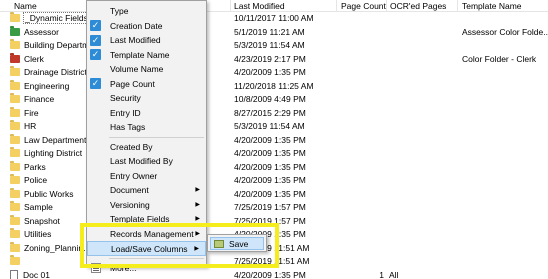 This screenshot has width=548, height=279. I want to click on menu-item-last-modified-by: Last Modified By, so click(146, 161).